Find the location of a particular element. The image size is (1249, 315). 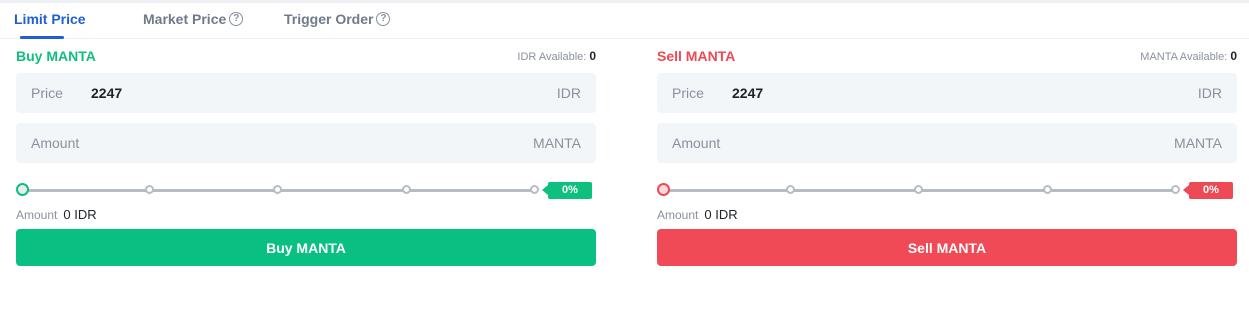

sell-amount-input: Amount MANTA is located at coordinates (947, 143).